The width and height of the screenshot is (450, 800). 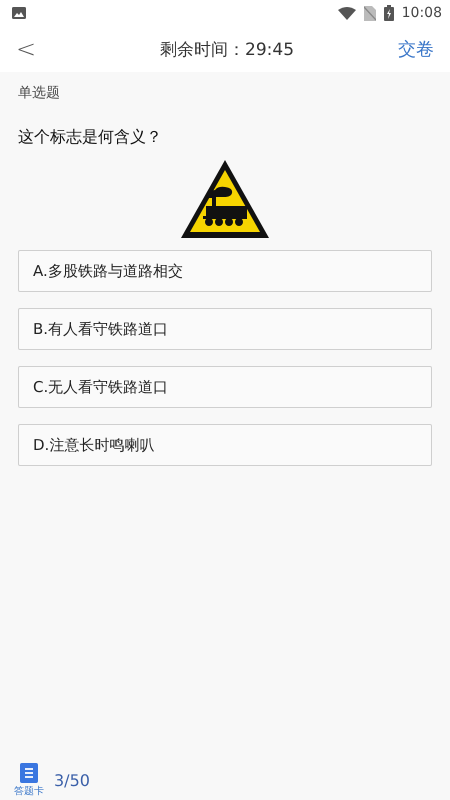 What do you see at coordinates (39, 93) in the screenshot?
I see `question-type: 单选题` at bounding box center [39, 93].